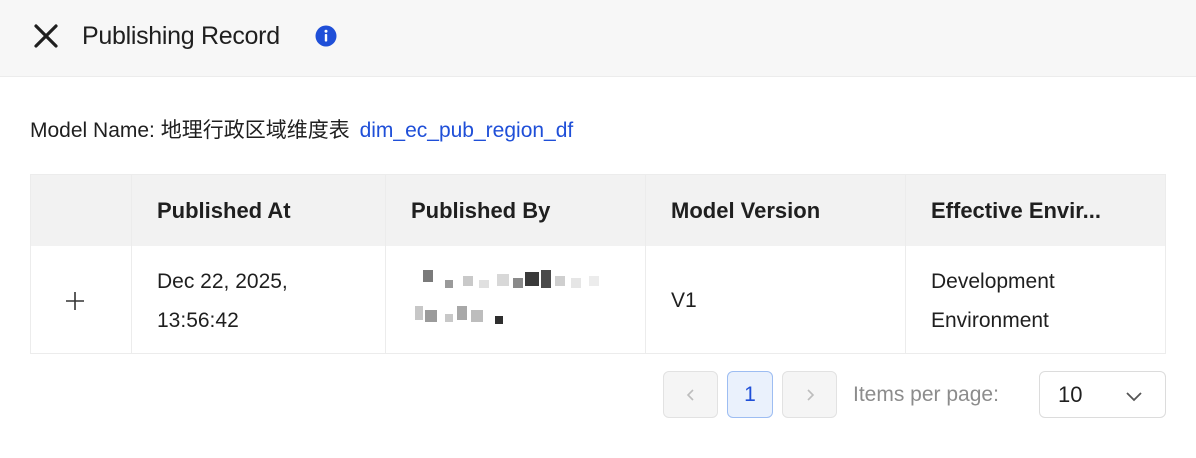 The image size is (1196, 458). I want to click on column-header-published-by: Published By, so click(481, 210).